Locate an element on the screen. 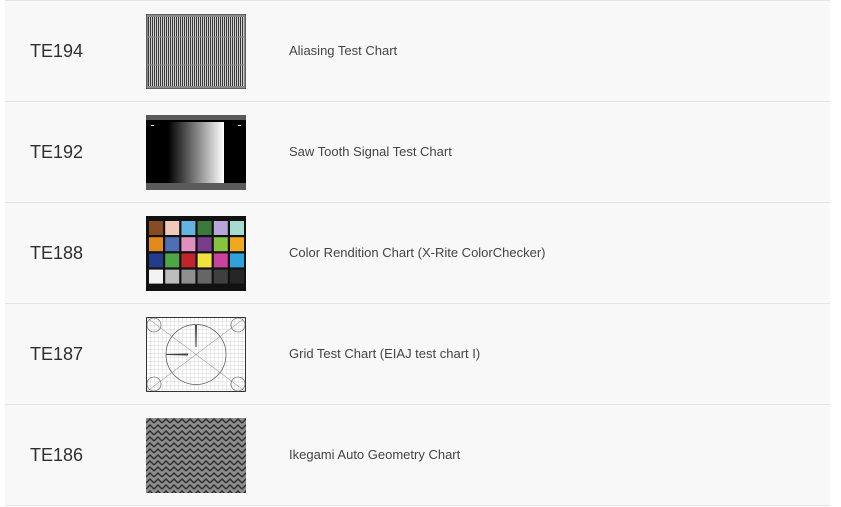  product-code: TE187 is located at coordinates (57, 354).